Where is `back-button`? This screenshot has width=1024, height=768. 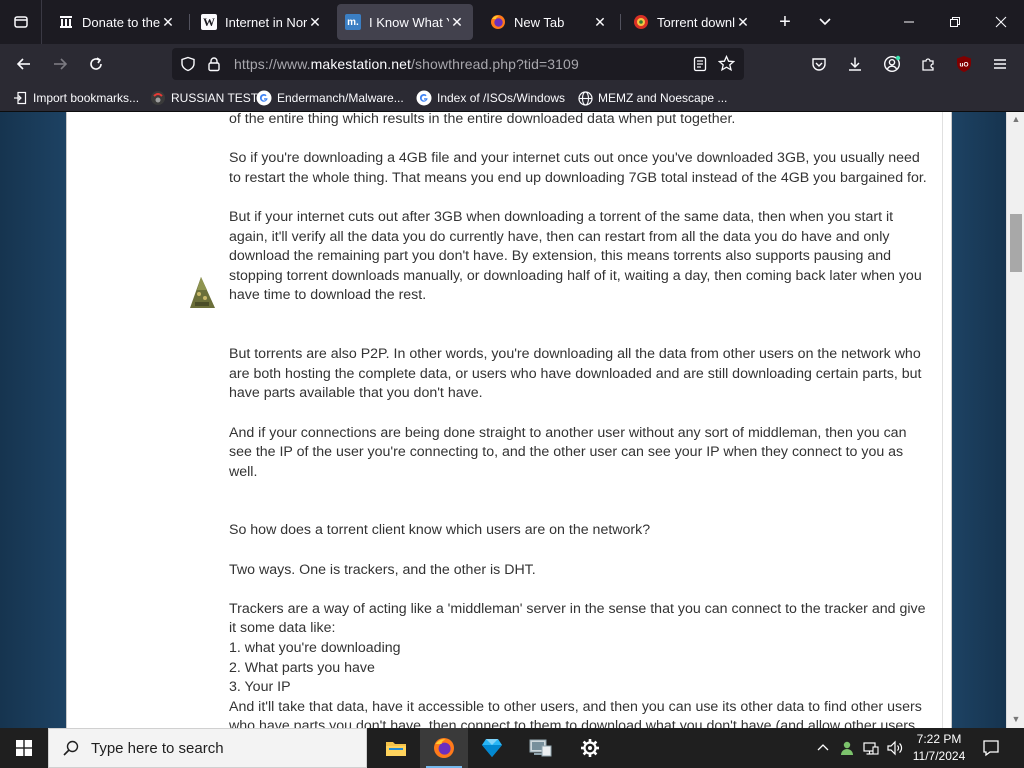 back-button is located at coordinates (24, 64).